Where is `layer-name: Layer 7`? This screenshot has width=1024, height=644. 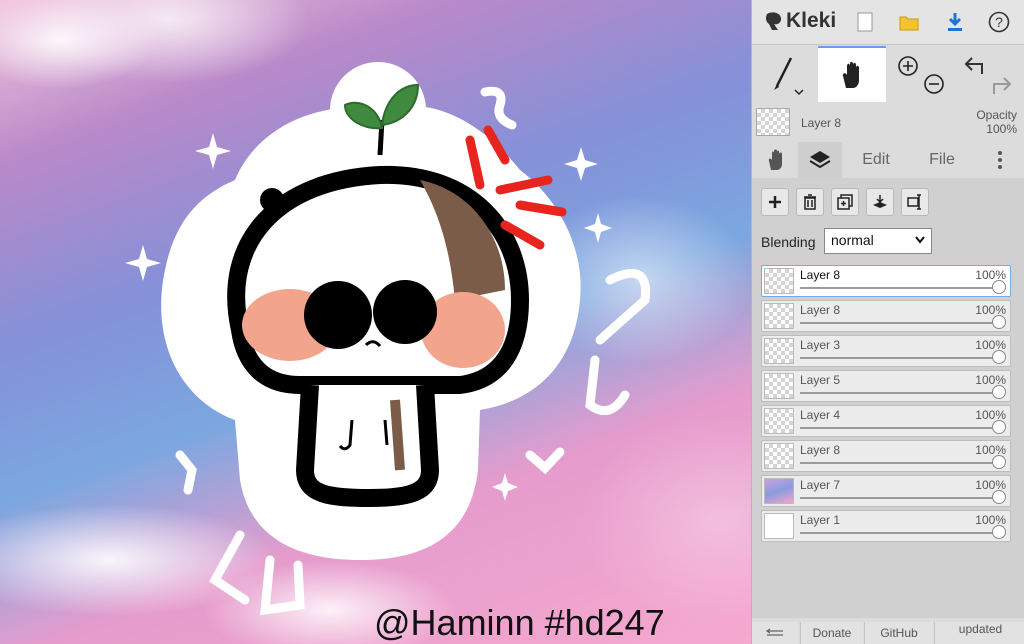 layer-name: Layer 7 is located at coordinates (820, 485).